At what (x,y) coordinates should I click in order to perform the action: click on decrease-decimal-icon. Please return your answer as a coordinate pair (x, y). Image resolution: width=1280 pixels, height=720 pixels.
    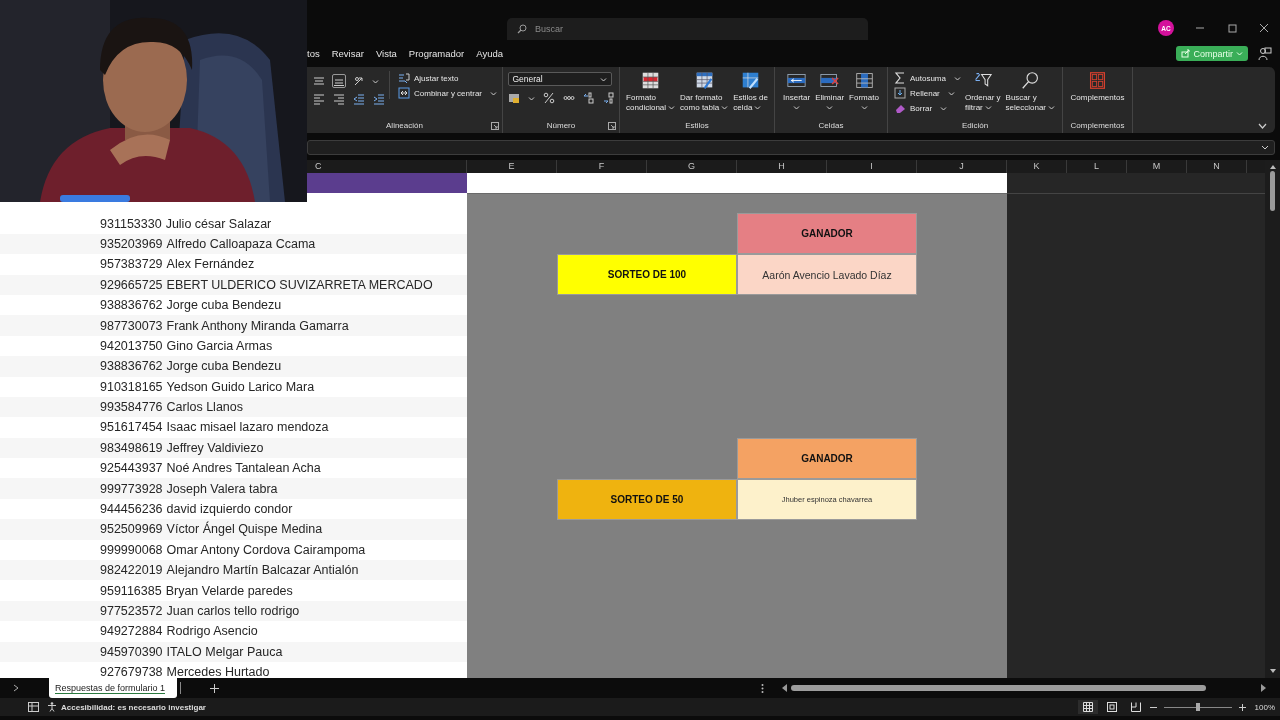
    Looking at the image, I should click on (608, 98).